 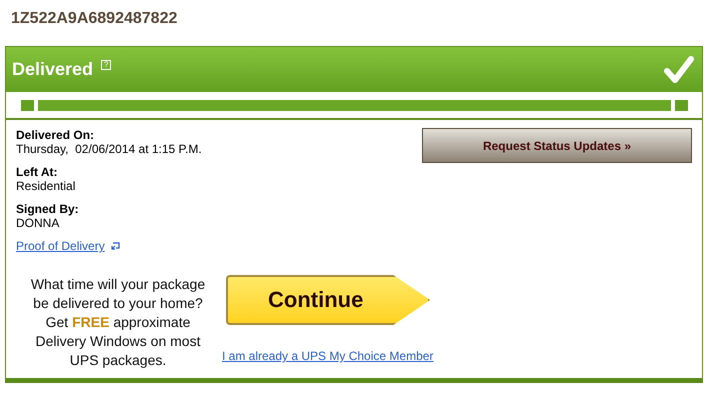 What do you see at coordinates (109, 149) in the screenshot?
I see `detail-value: Thursday, 02/06/2014 at 1:15 P.M.` at bounding box center [109, 149].